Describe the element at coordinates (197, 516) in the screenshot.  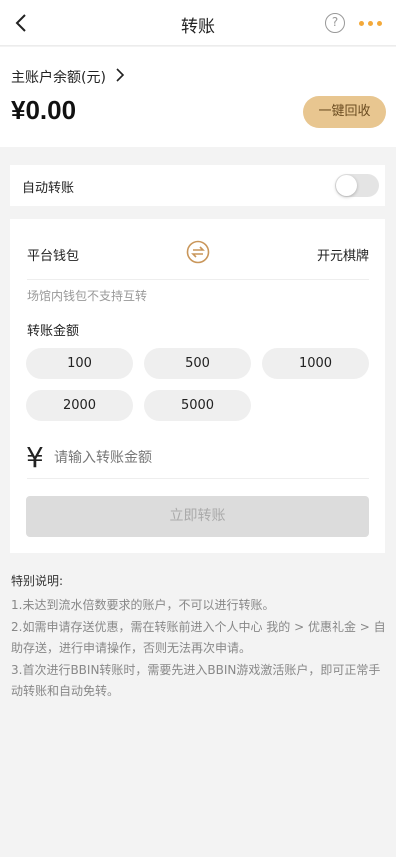
I see `transfer-now-button: 立即转账` at that location.